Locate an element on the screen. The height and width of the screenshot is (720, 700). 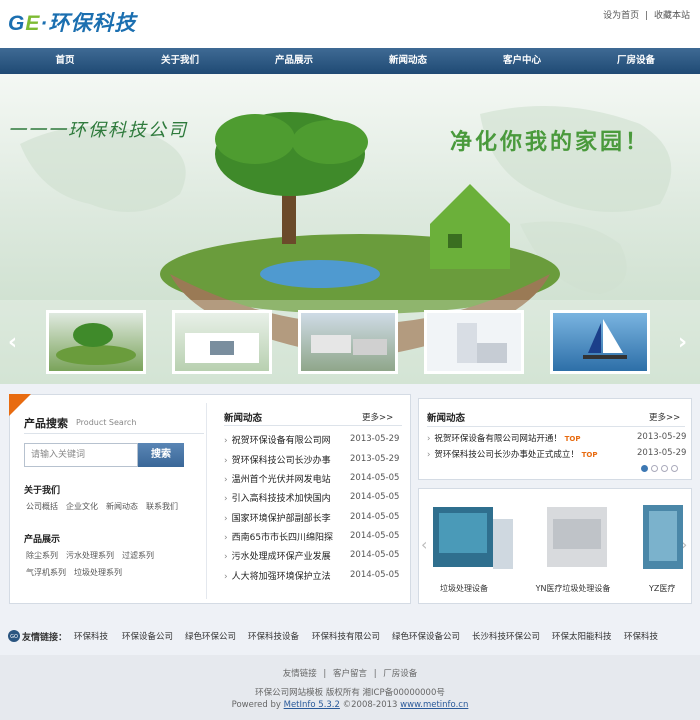
bookmark-link: 收藏本站 is located at coordinates (672, 16).